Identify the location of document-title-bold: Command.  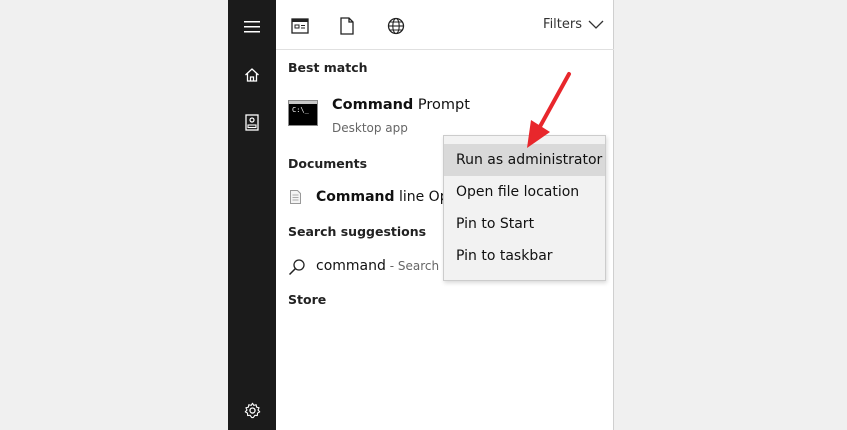
(355, 197).